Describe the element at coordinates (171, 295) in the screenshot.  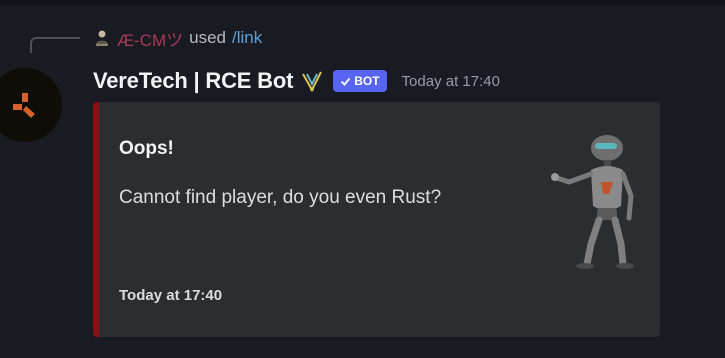
I see `embed-footer-timestamp: Today at 17:40` at that location.